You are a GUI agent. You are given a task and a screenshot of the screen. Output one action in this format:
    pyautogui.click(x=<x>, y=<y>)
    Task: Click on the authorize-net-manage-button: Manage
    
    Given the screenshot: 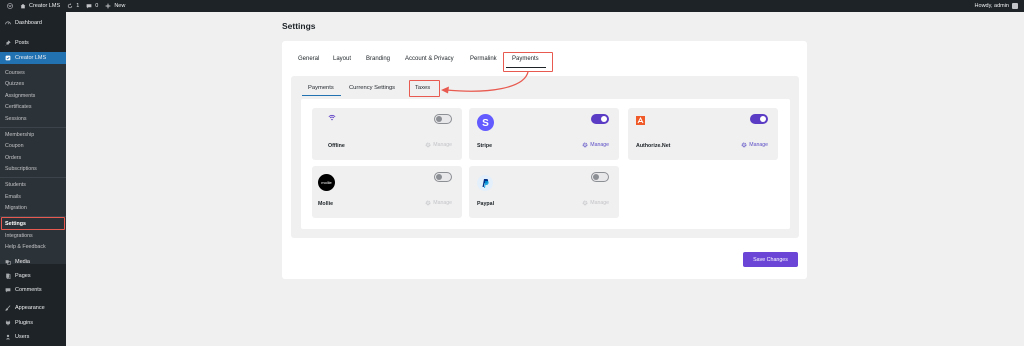 What is the action you would take?
    pyautogui.click(x=754, y=145)
    